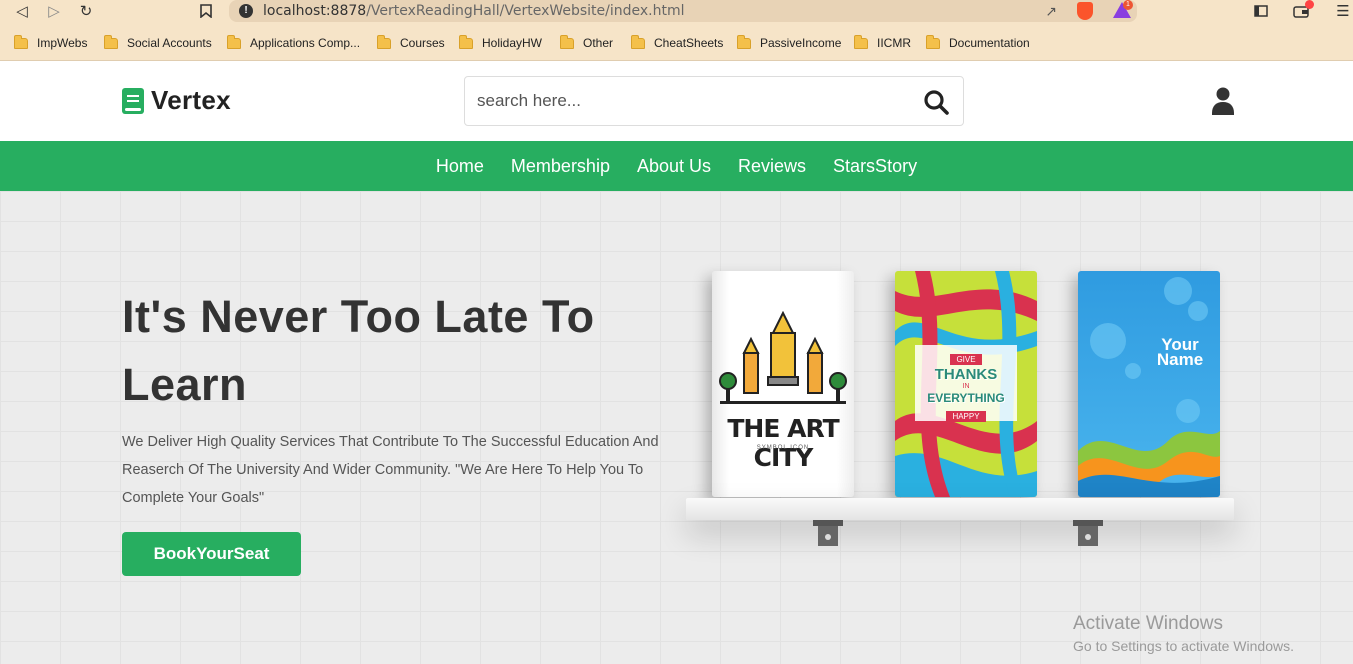  Describe the element at coordinates (882, 42) in the screenshot. I see `bookmark-folder: IICMR` at that location.